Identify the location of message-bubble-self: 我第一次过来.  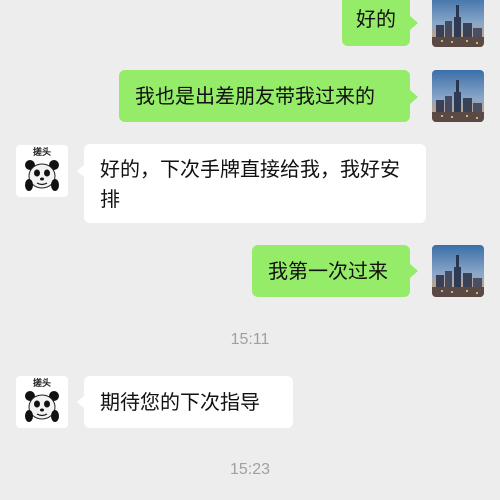
(331, 271).